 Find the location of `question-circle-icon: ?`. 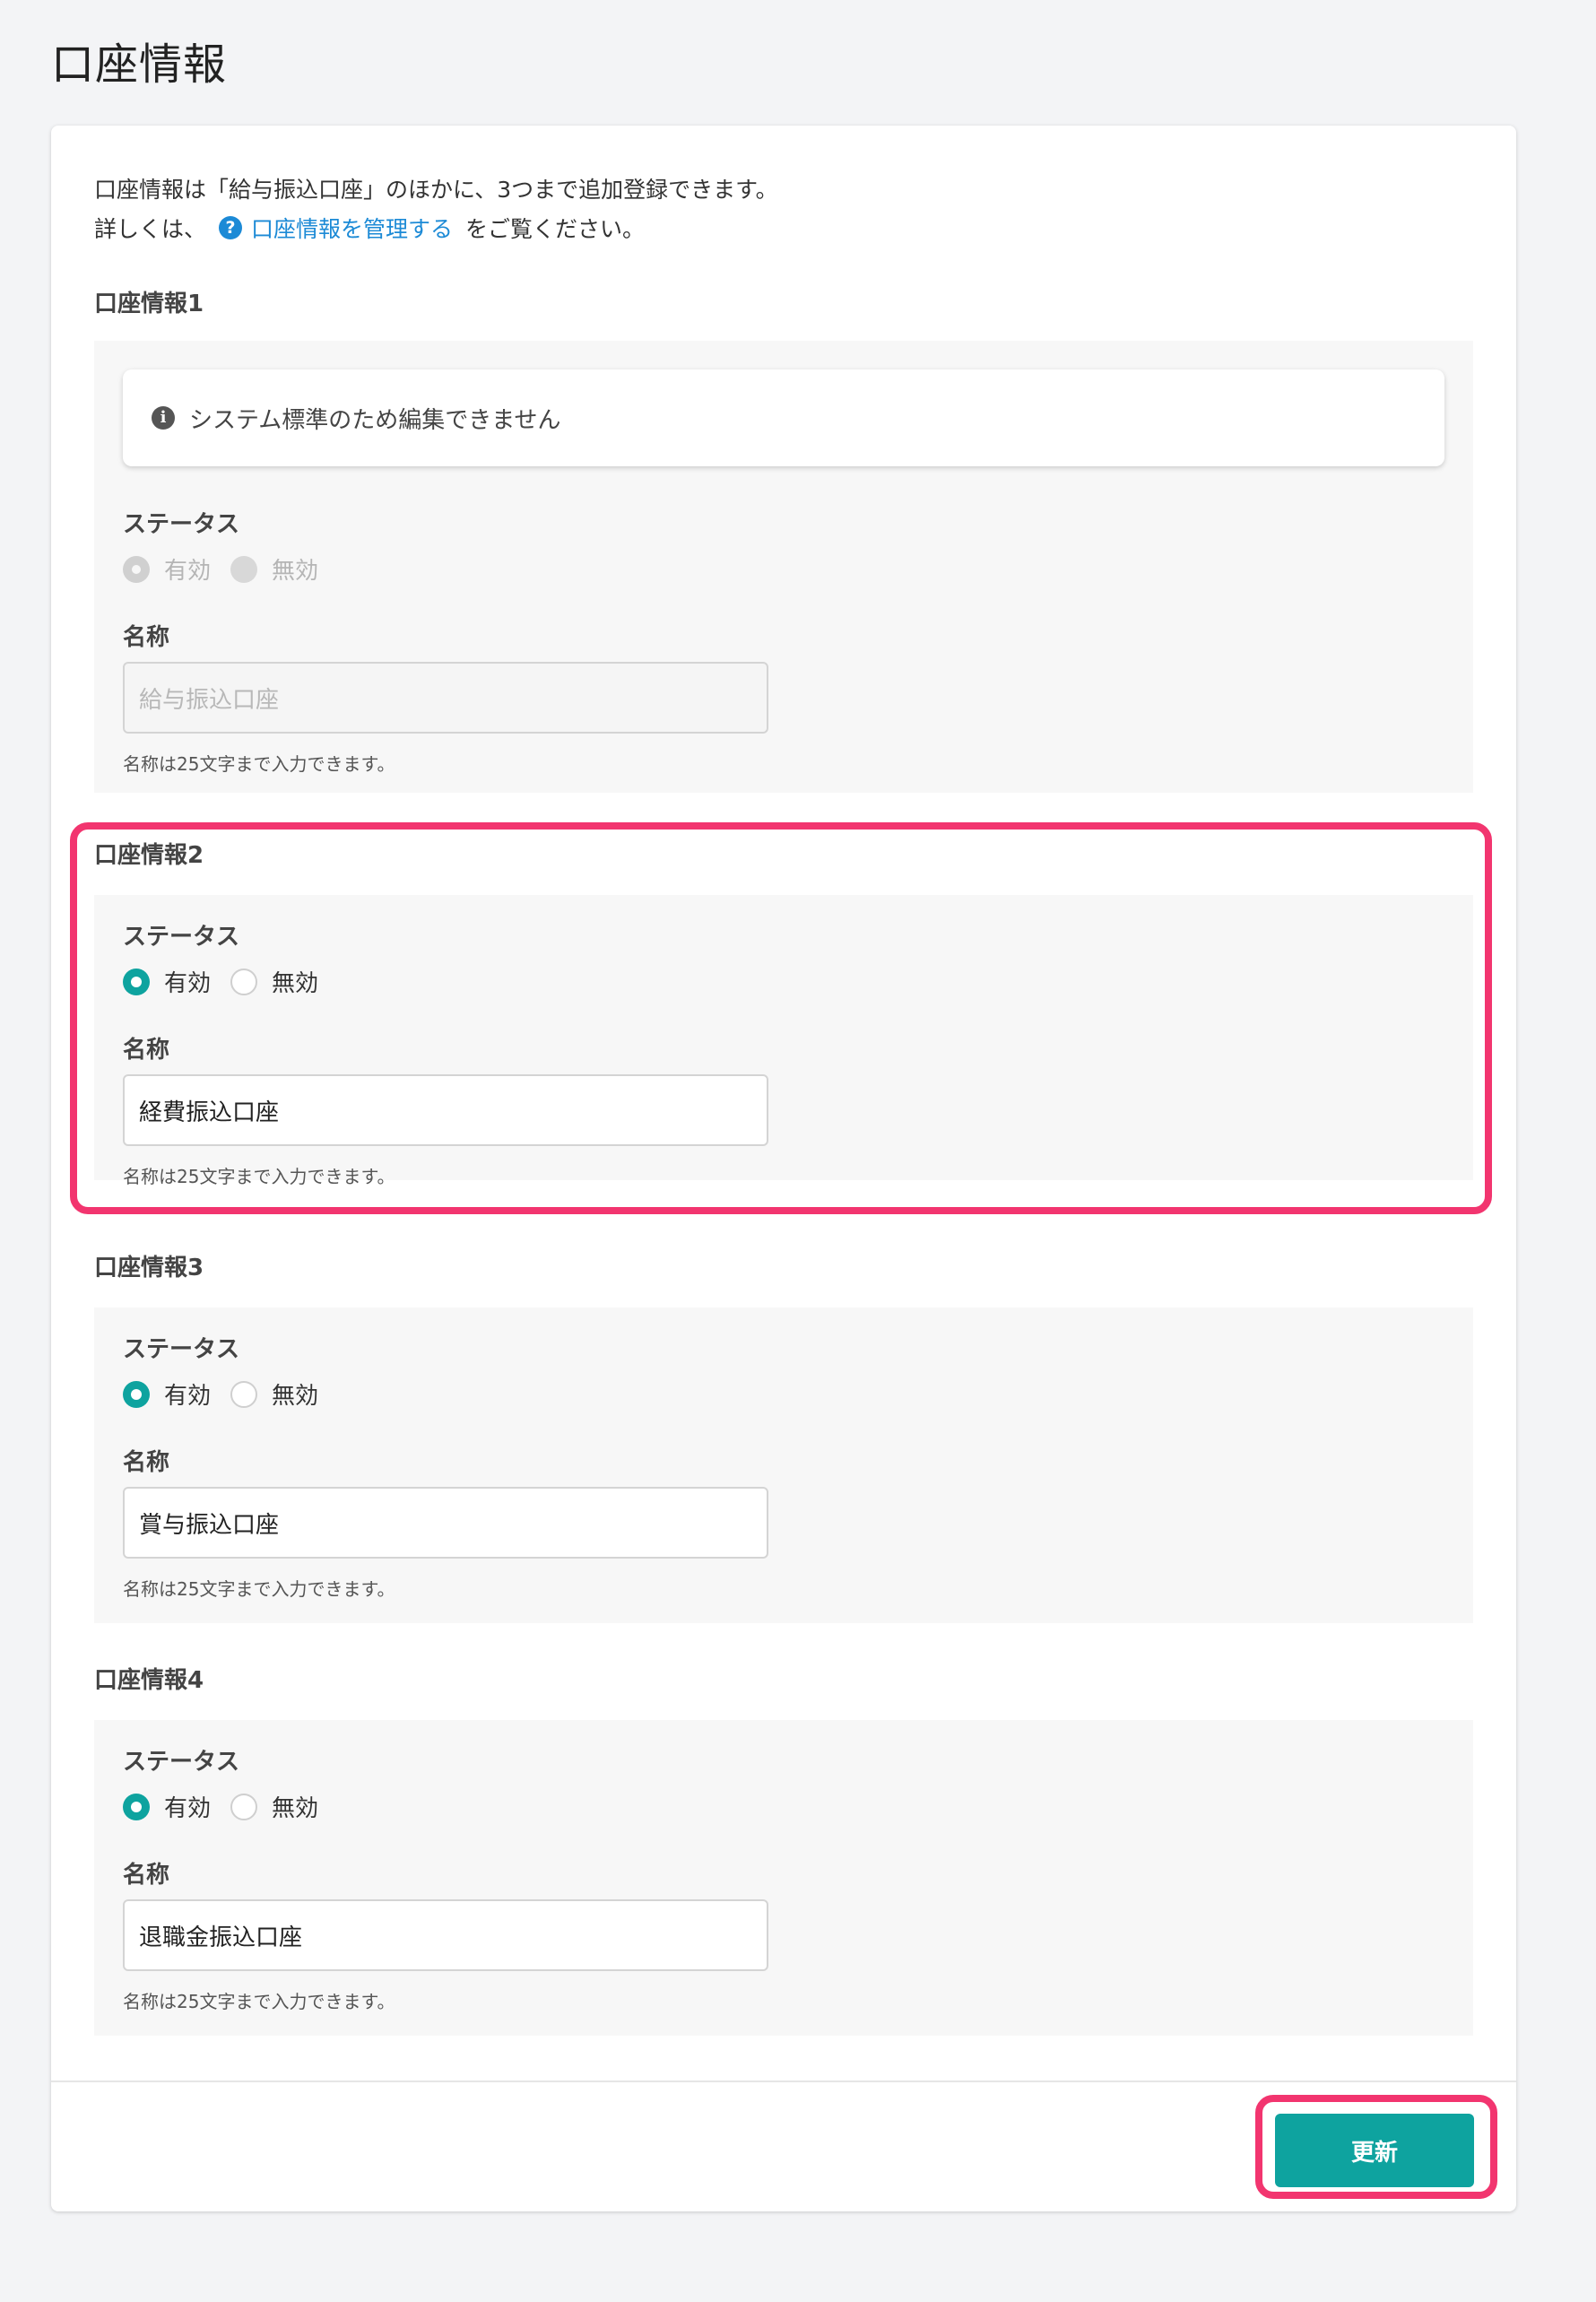

question-circle-icon: ? is located at coordinates (231, 227).